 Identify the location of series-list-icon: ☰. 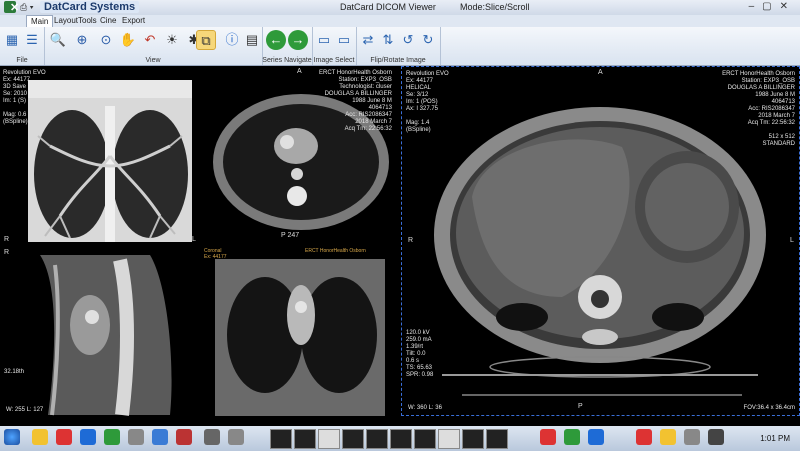
(32, 40).